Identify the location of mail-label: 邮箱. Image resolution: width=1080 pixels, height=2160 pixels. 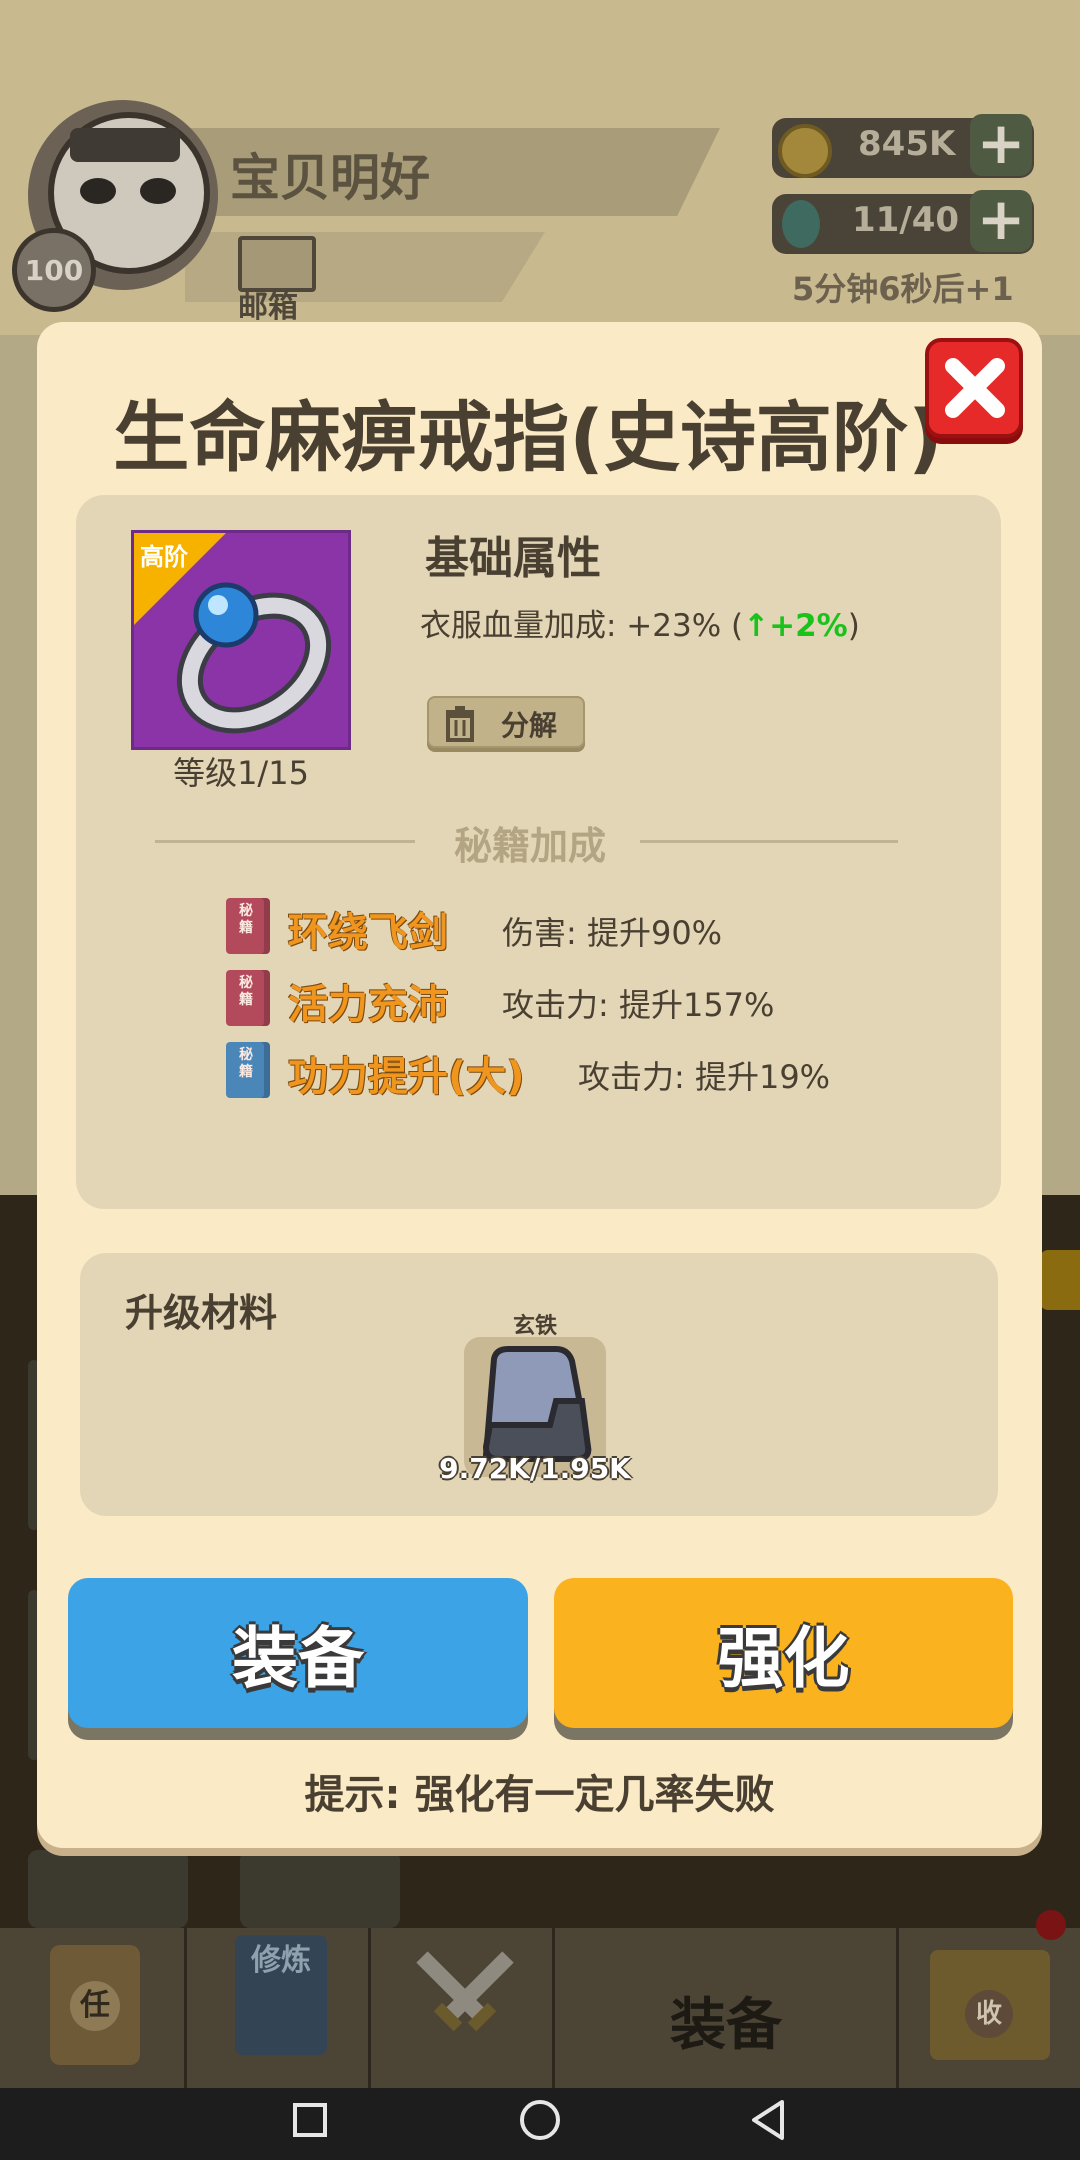
(268, 304).